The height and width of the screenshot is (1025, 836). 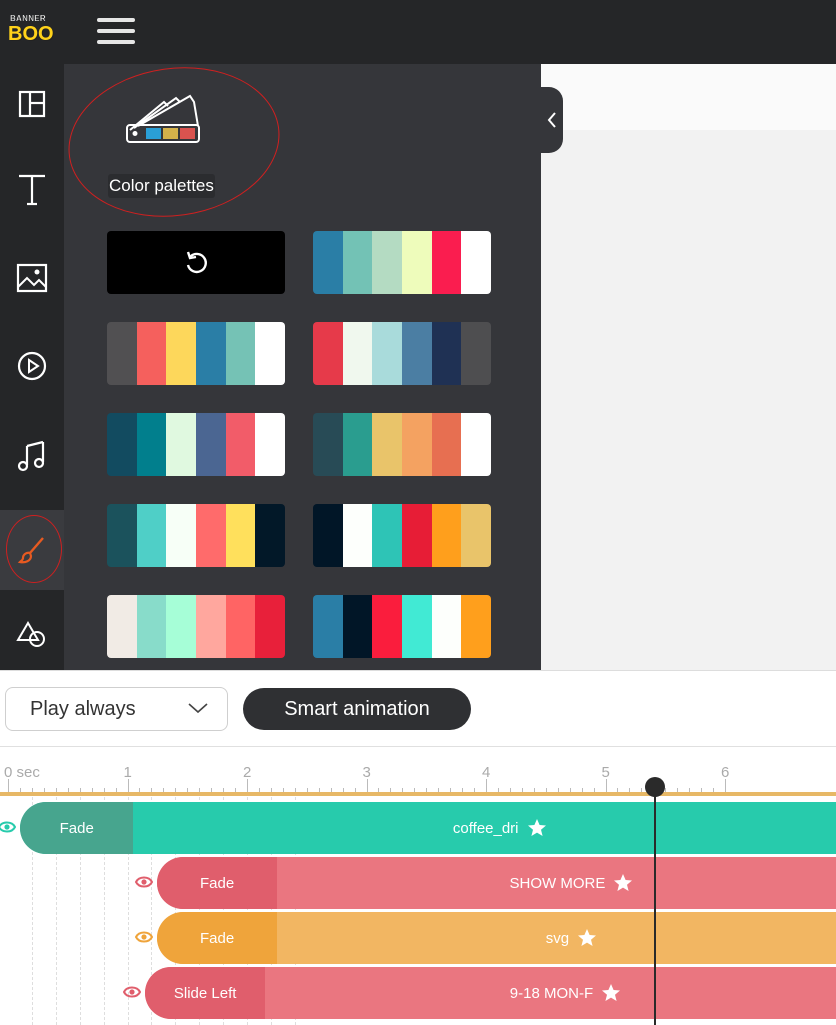 What do you see at coordinates (418, 32) in the screenshot?
I see `top-bar: BANNER BOO` at bounding box center [418, 32].